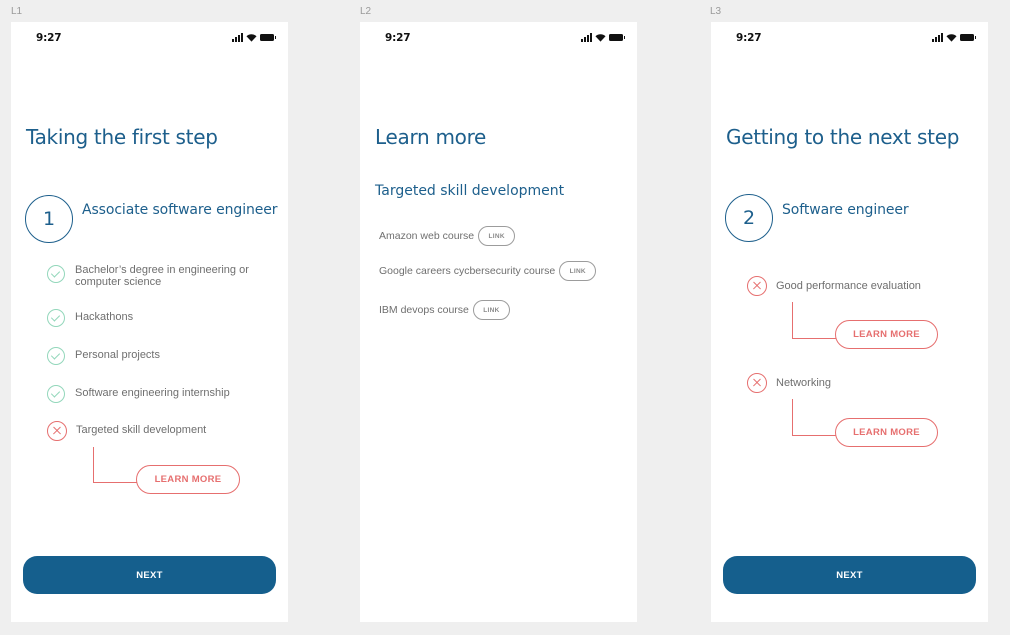 The height and width of the screenshot is (635, 1010). What do you see at coordinates (104, 317) in the screenshot?
I see `requirement-label: Hackathons` at bounding box center [104, 317].